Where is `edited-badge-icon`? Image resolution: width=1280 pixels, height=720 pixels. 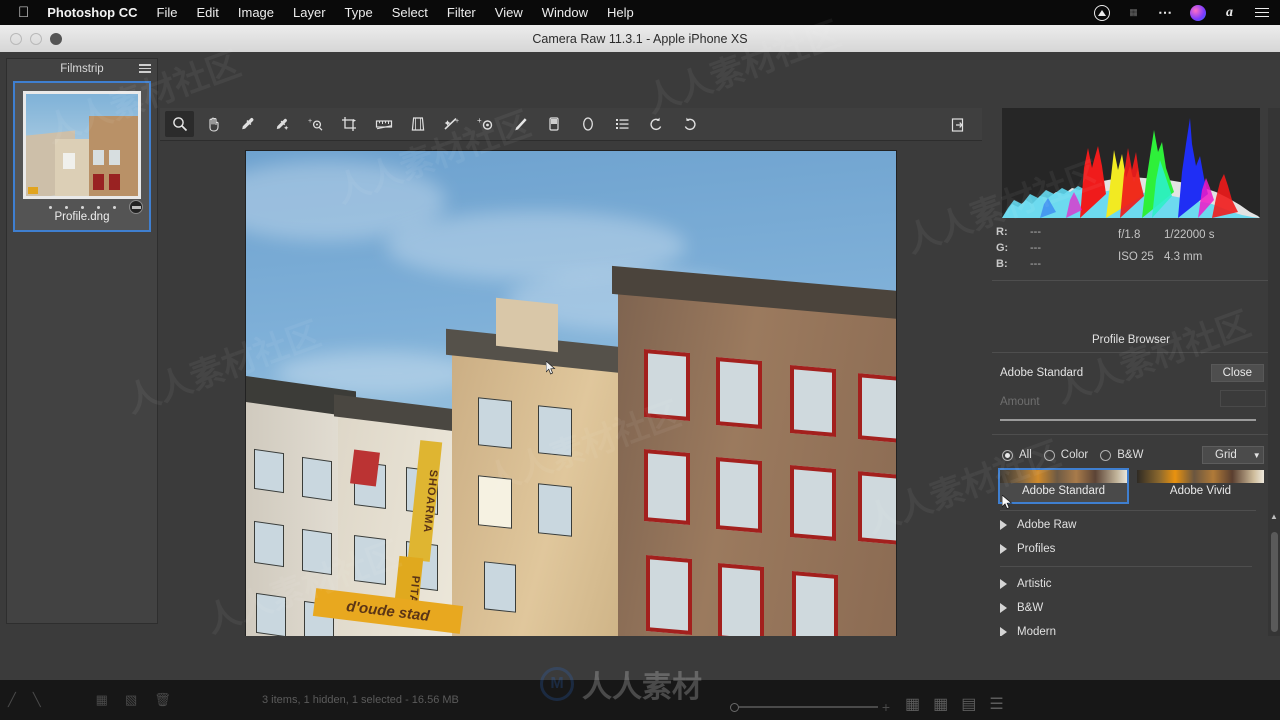 edited-badge-icon is located at coordinates (136, 207).